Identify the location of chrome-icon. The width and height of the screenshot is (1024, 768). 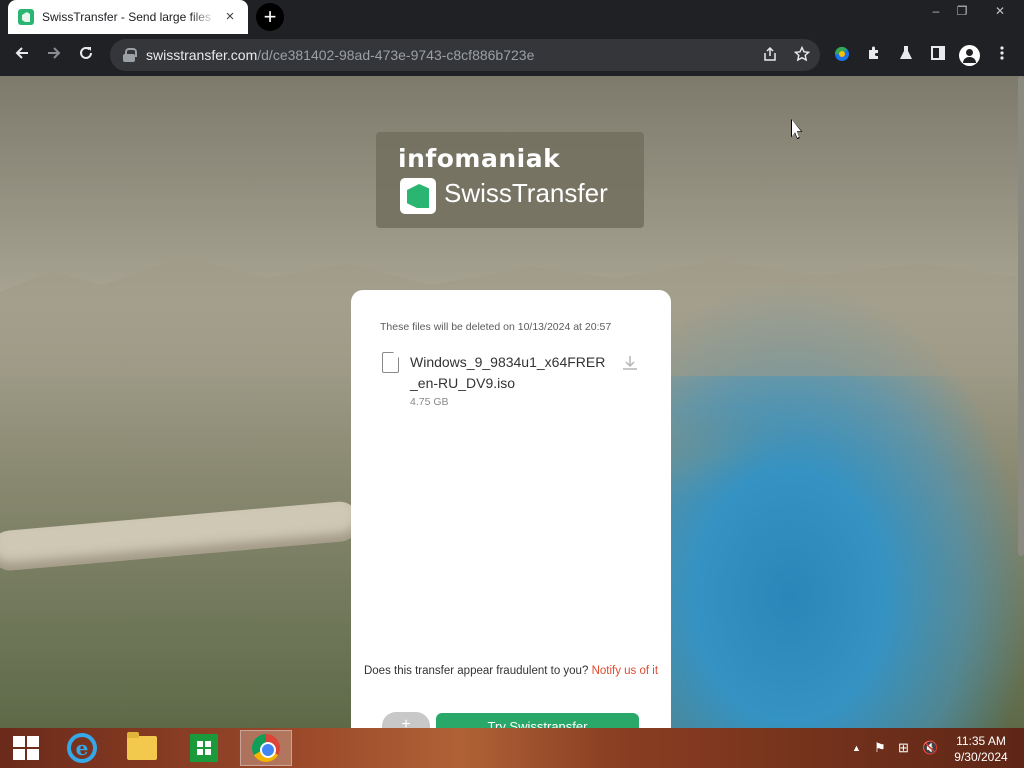
(266, 748).